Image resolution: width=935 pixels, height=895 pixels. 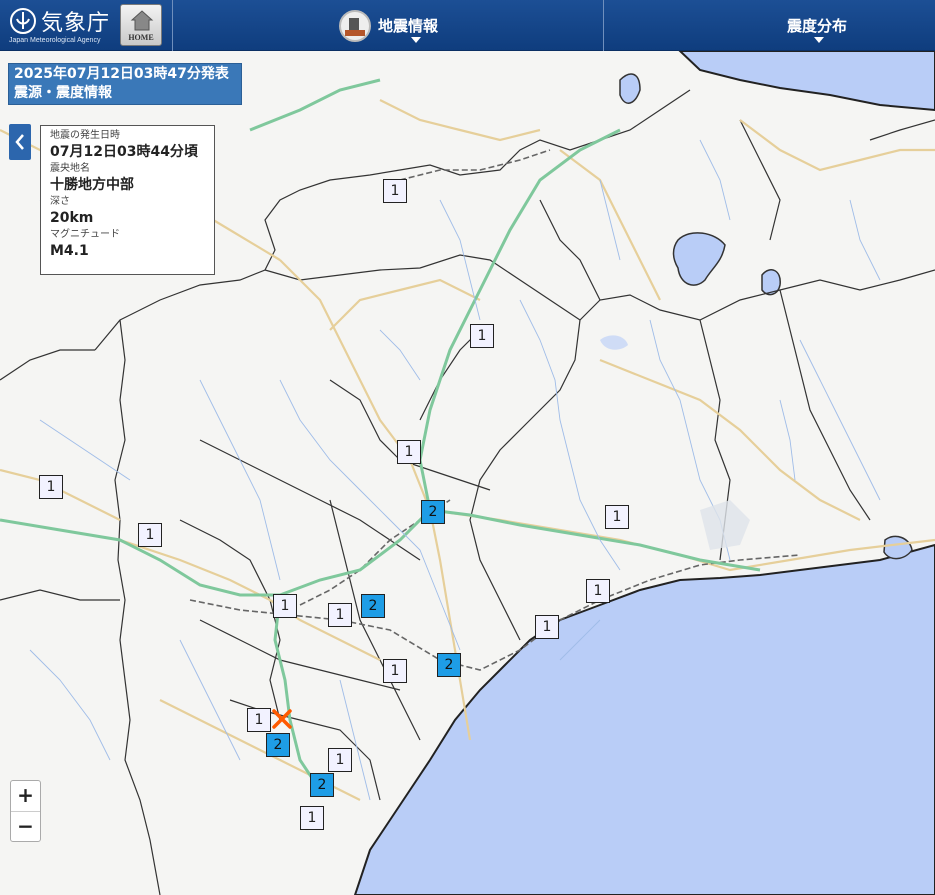 What do you see at coordinates (121, 74) in the screenshot?
I see `report-issued-time: 2025年07月12日03時47分発表` at bounding box center [121, 74].